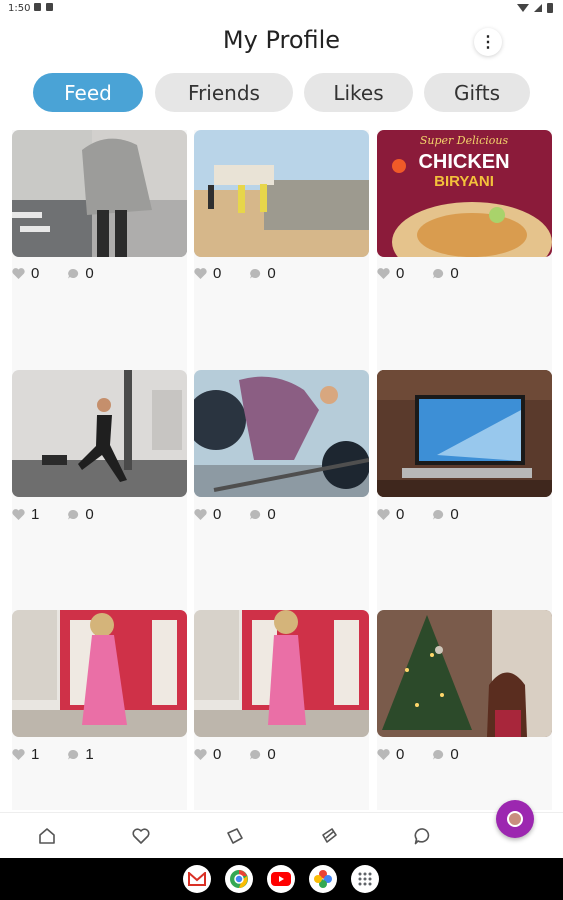 This screenshot has width=563, height=900. What do you see at coordinates (464, 140) in the screenshot?
I see `promo-top-text: Super Delicious` at bounding box center [464, 140].